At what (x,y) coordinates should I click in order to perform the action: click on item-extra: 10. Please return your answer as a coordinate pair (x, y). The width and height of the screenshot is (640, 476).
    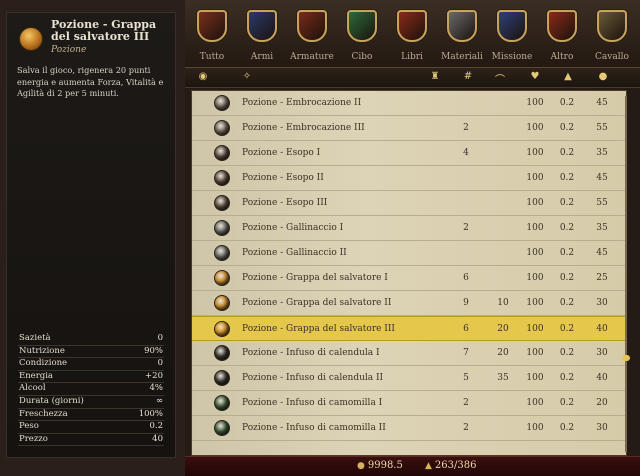
    Looking at the image, I should click on (503, 303).